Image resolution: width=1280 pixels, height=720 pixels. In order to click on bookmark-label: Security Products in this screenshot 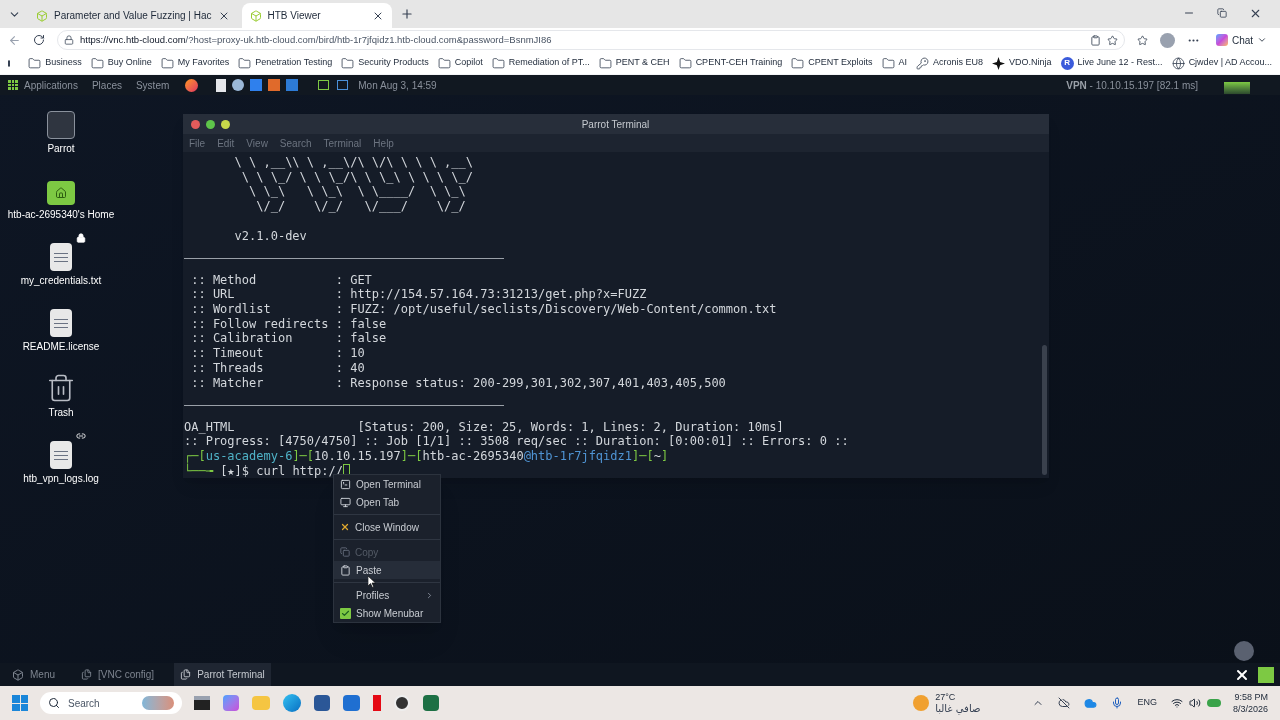, I will do `click(393, 63)`.